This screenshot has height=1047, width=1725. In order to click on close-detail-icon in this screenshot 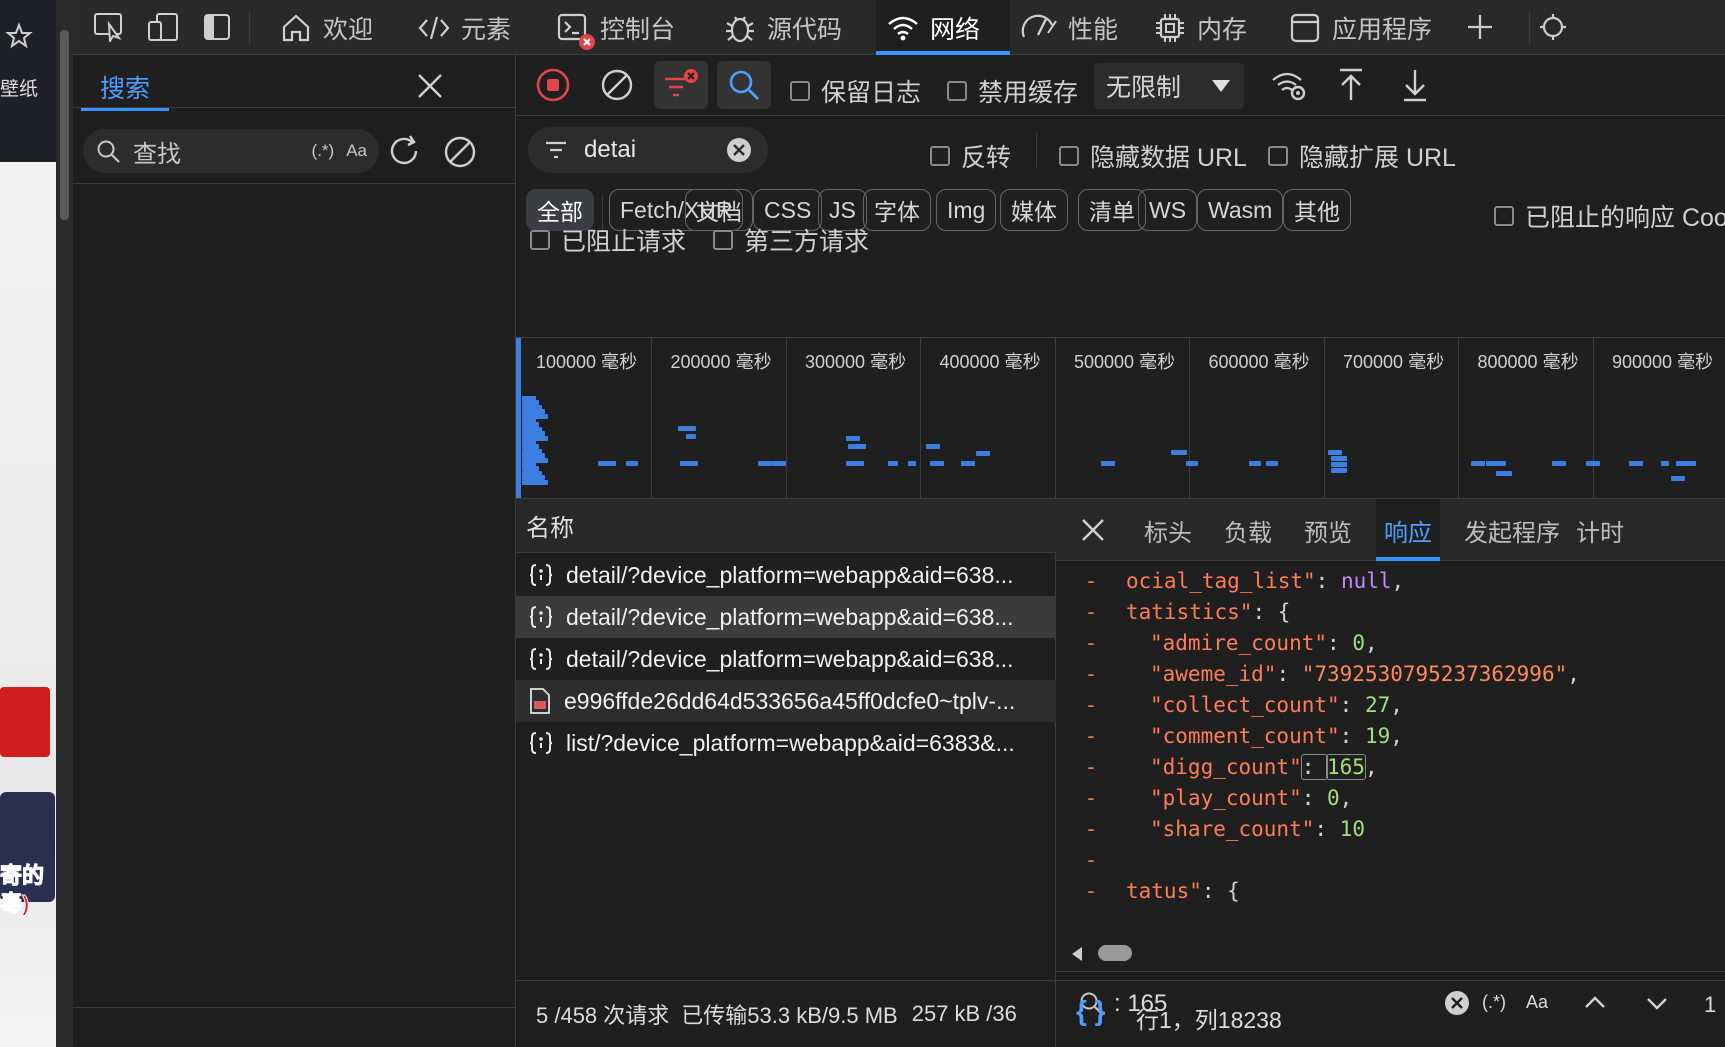, I will do `click(1093, 530)`.